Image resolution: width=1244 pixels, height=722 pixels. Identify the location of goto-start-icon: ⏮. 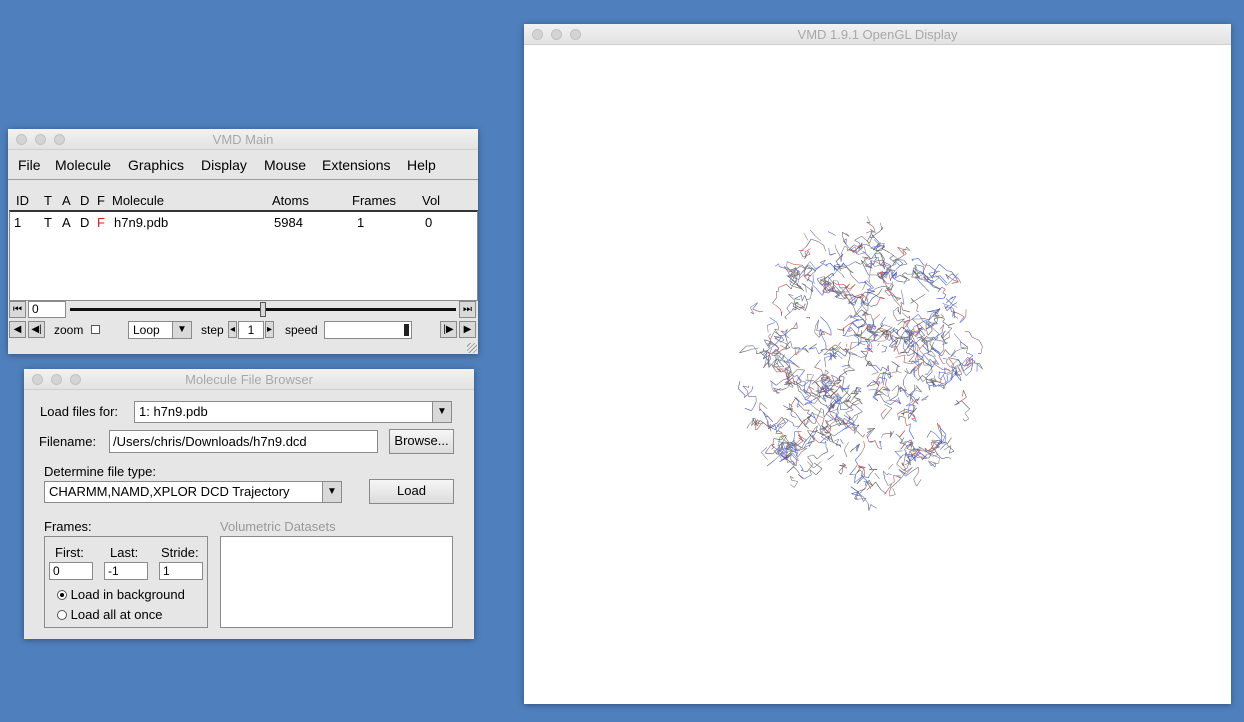
(17, 309).